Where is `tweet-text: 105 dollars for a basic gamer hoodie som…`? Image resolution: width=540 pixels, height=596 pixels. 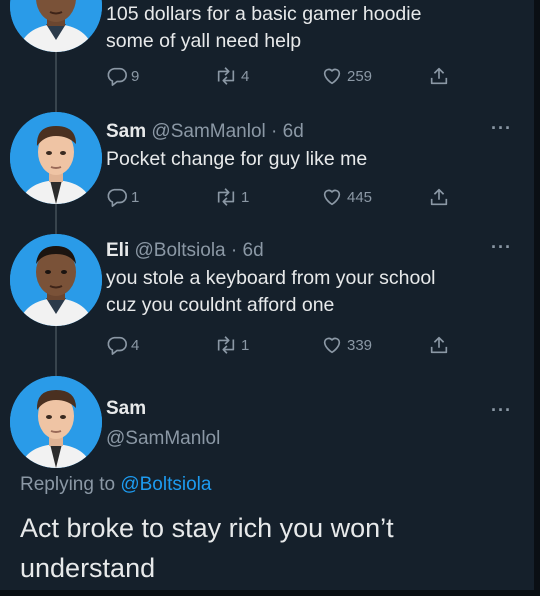
tweet-text: 105 dollars for a basic gamer hoodie som… is located at coordinates (316, 28).